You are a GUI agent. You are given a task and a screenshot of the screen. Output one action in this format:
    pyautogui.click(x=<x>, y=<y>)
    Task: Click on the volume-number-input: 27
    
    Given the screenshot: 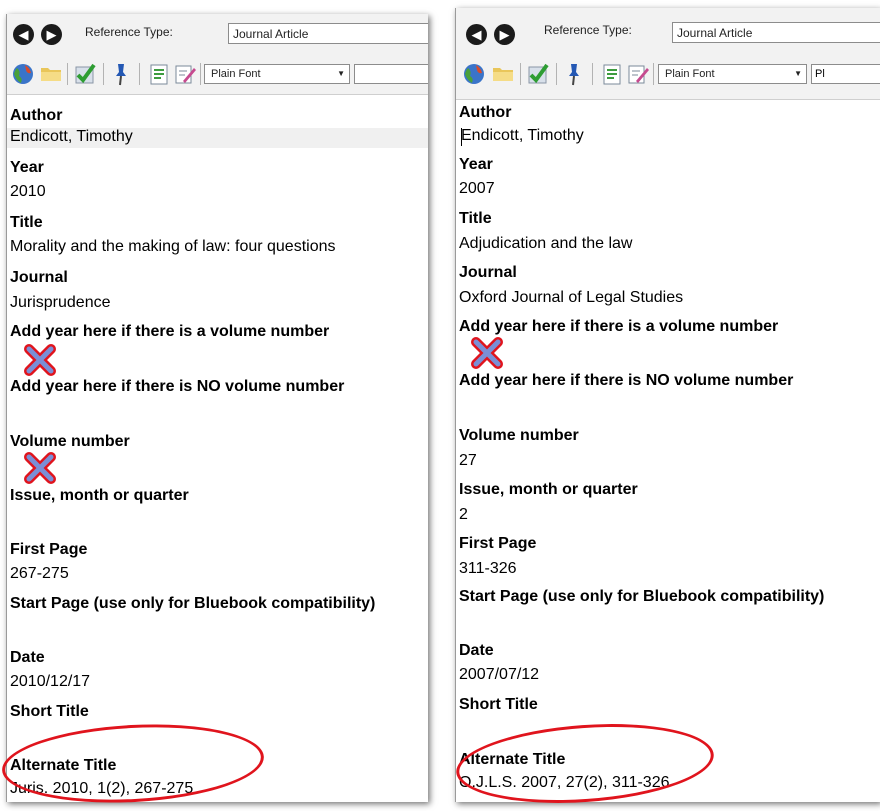 What is the action you would take?
    pyautogui.click(x=466, y=461)
    